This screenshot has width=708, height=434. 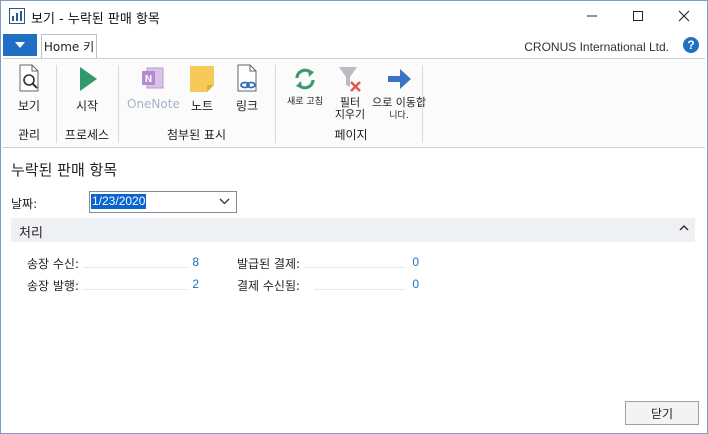 I want to click on arrow-right-icon, so click(x=399, y=79).